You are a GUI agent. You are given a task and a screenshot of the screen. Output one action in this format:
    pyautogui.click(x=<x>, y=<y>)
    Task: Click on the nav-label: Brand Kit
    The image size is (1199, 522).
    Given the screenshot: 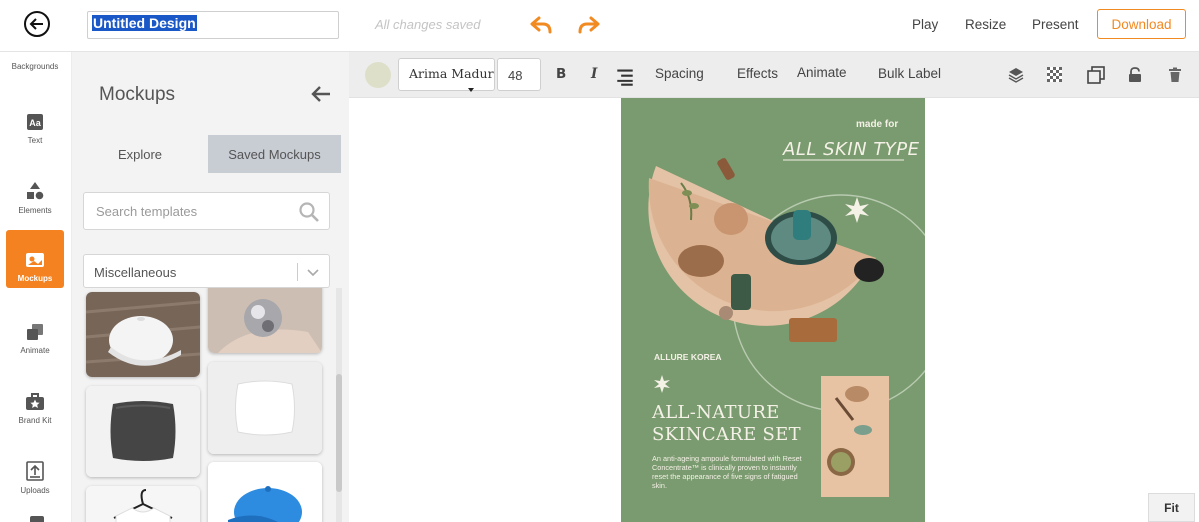 What is the action you would take?
    pyautogui.click(x=35, y=420)
    